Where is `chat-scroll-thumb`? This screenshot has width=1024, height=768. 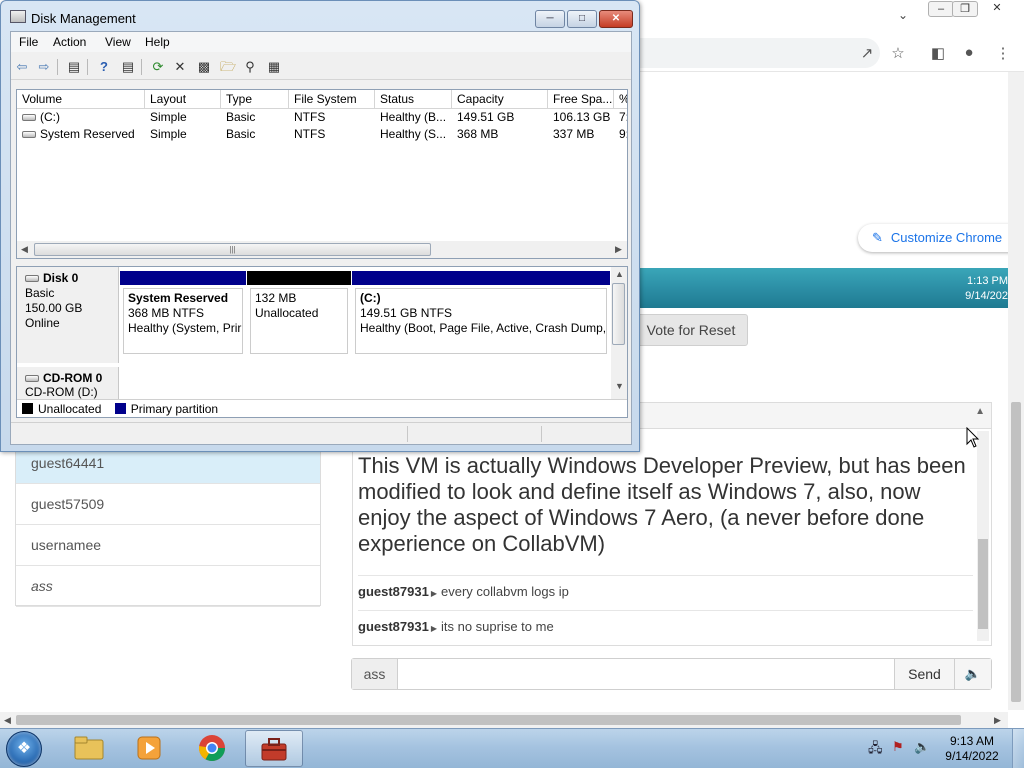 chat-scroll-thumb is located at coordinates (983, 584).